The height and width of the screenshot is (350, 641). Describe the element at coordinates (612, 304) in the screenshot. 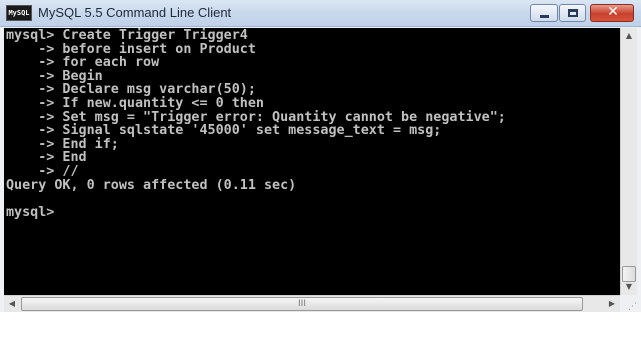

I see `scroll-right-arrow-icon: ▶` at that location.